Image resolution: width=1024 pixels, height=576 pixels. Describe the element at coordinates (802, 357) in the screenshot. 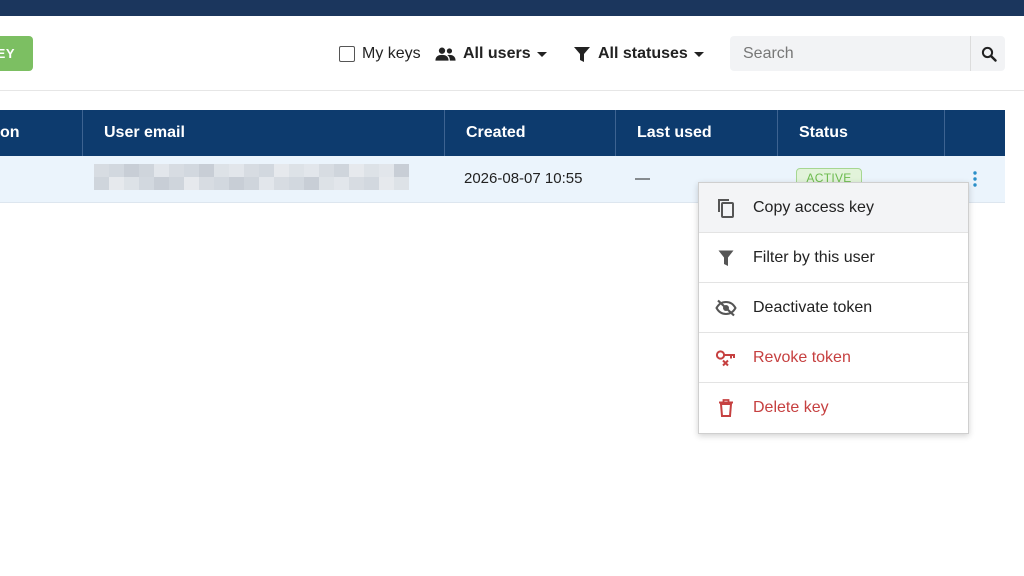

I see `menu-item-label: Revoke token` at that location.